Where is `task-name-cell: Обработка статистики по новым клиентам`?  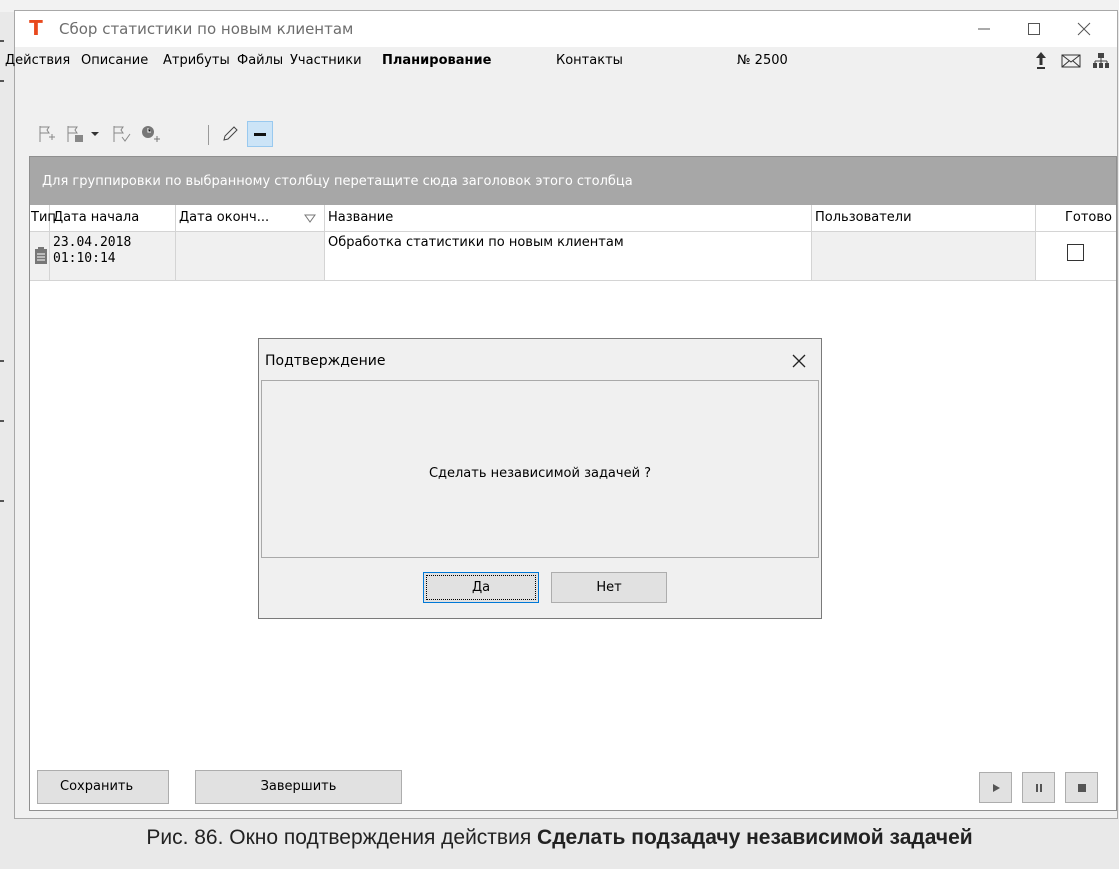 task-name-cell: Обработка статистики по новым клиентам is located at coordinates (568, 256).